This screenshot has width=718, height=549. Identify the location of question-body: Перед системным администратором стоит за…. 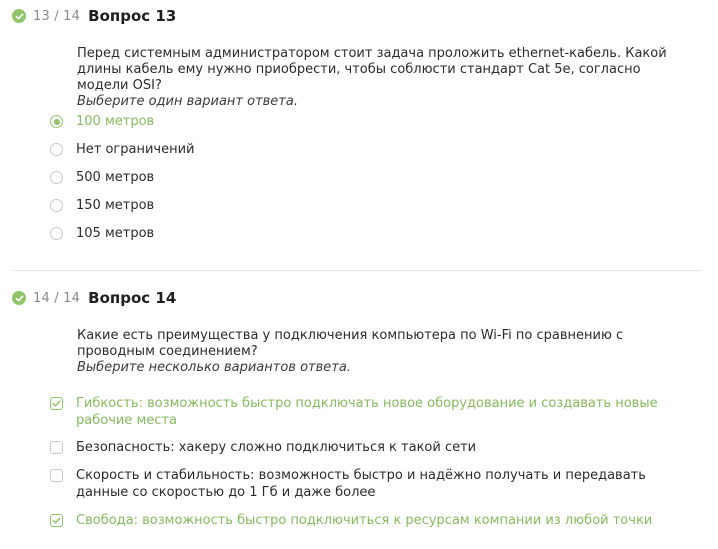
(372, 69).